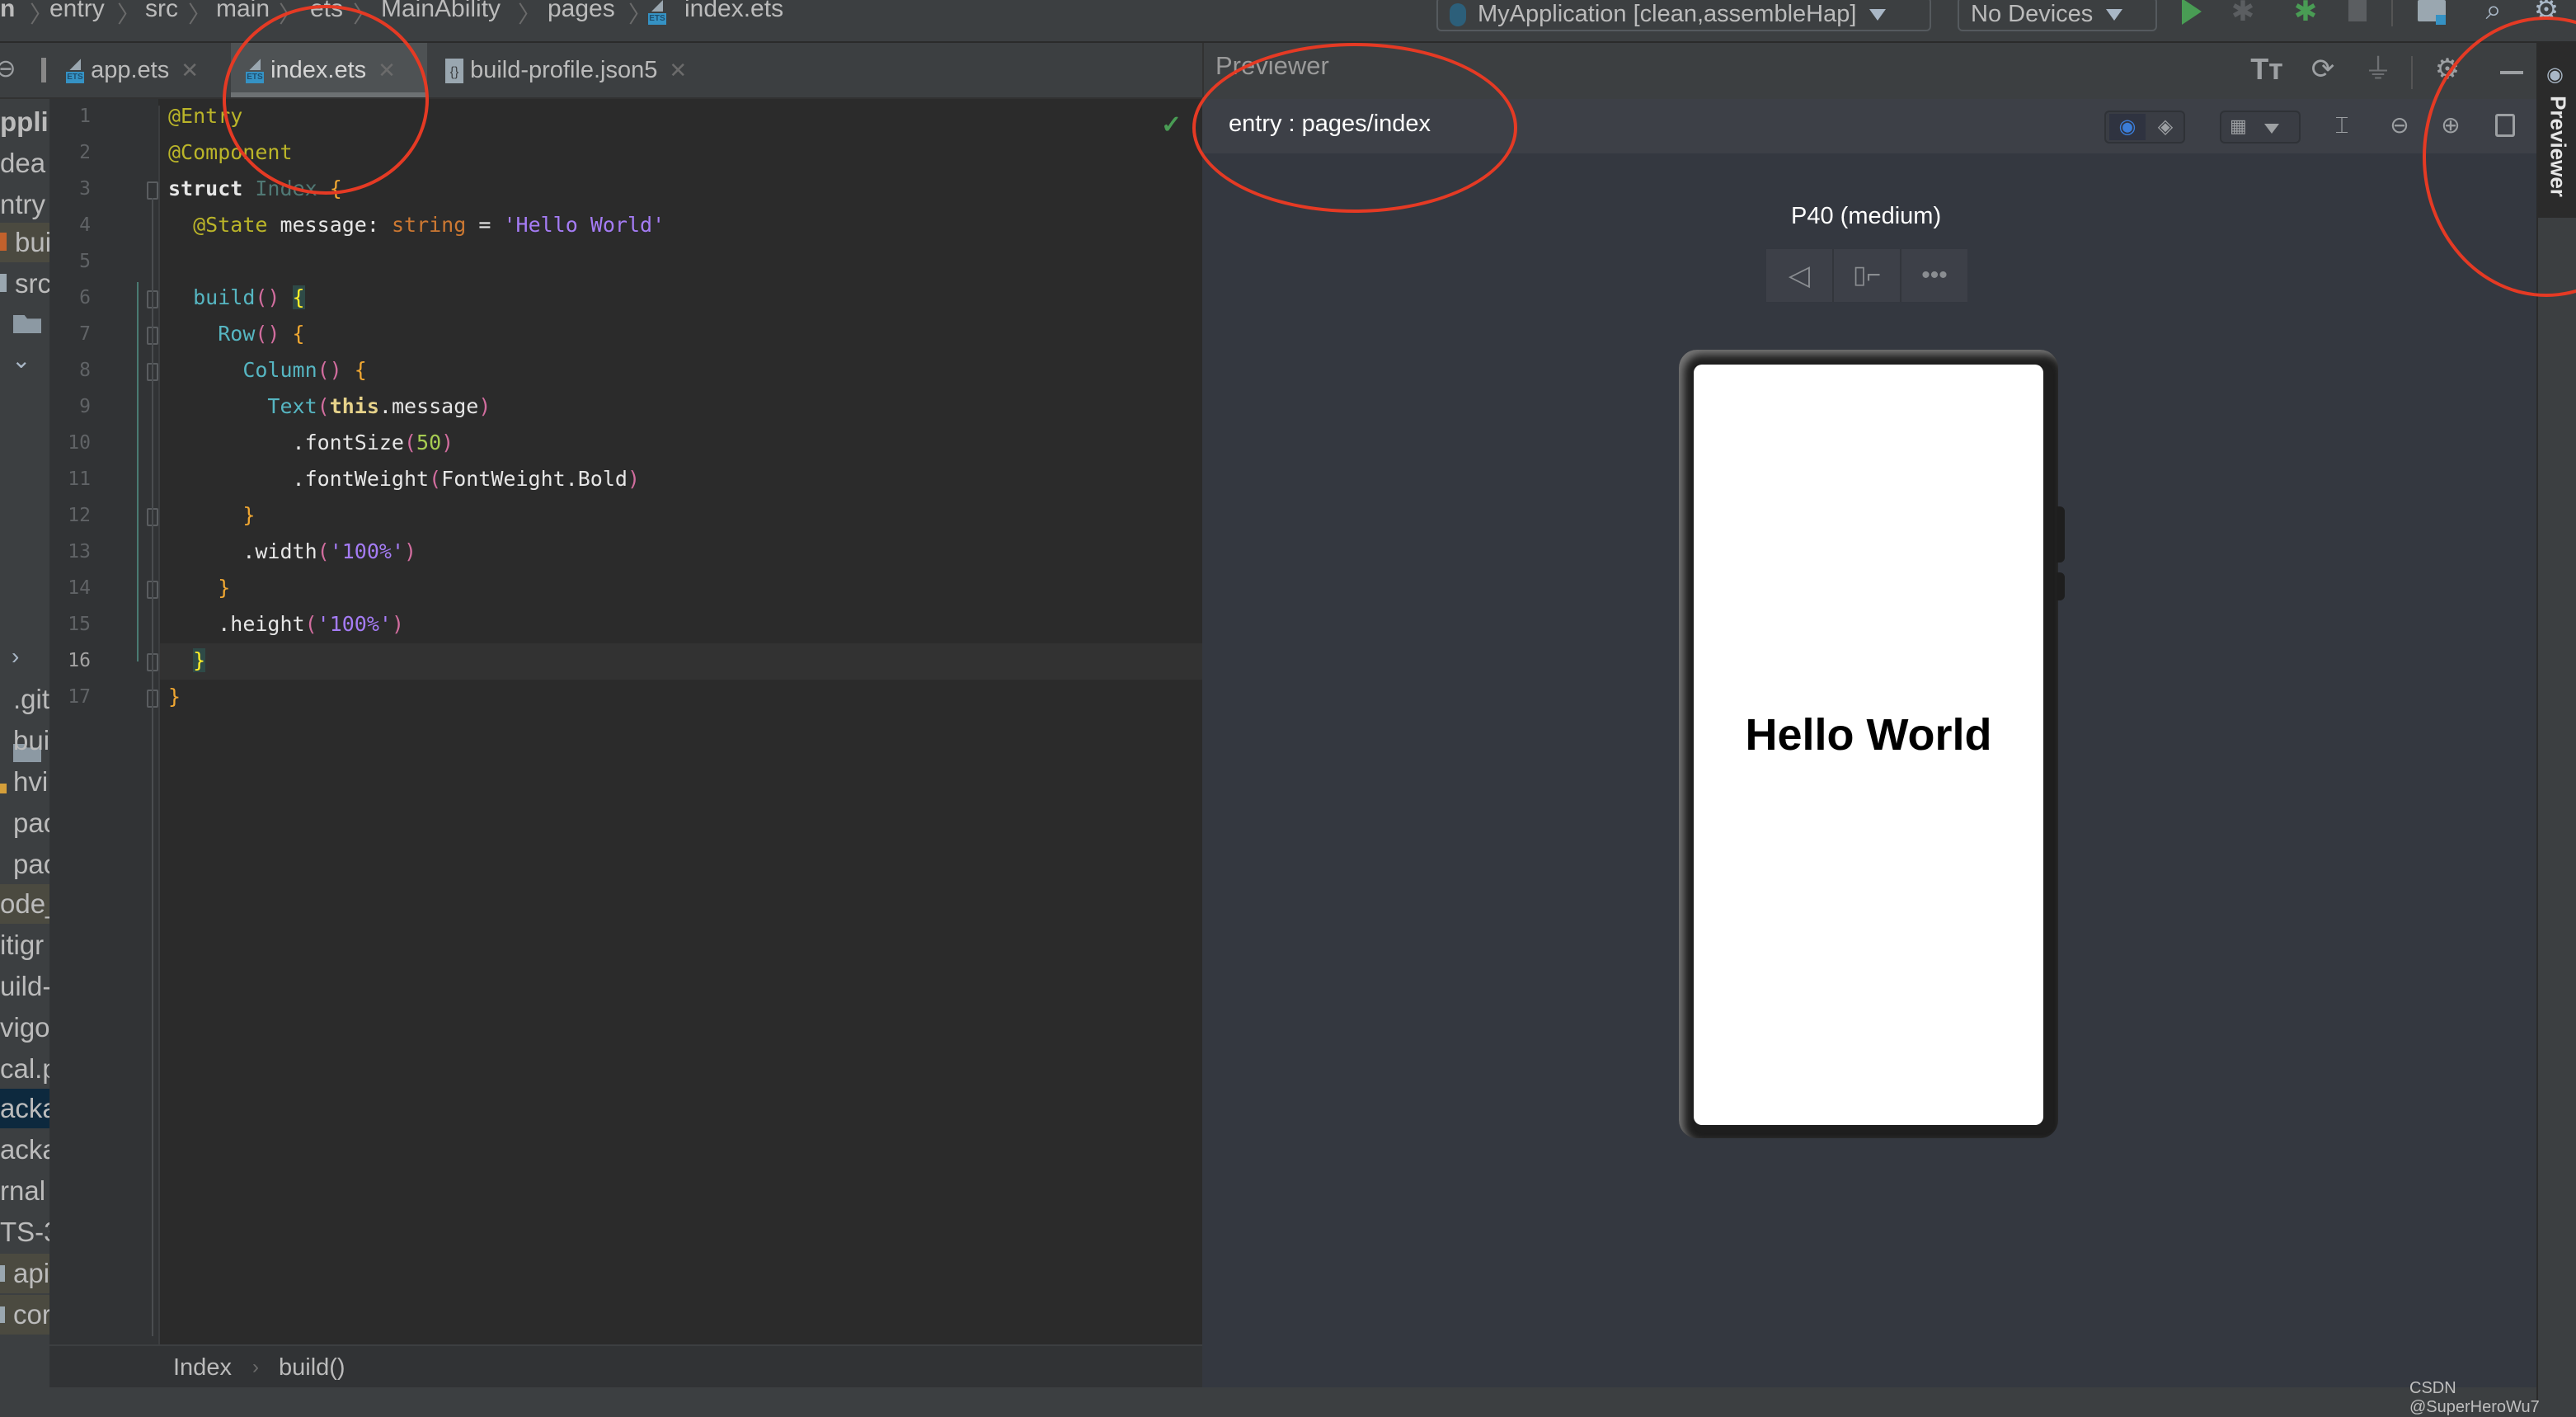 Image resolution: width=2576 pixels, height=1417 pixels. Describe the element at coordinates (2399, 125) in the screenshot. I see `zoom-out-icon: ⊖` at that location.